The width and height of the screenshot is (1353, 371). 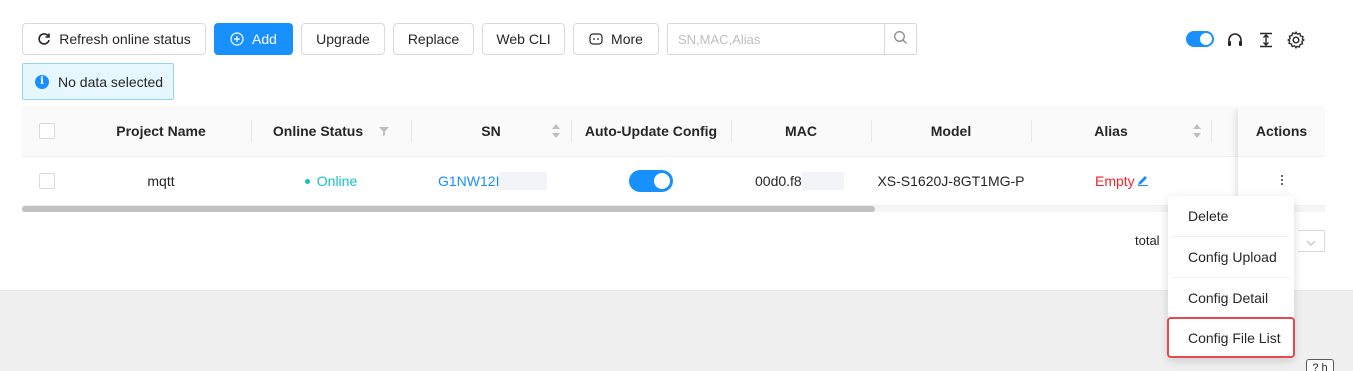 I want to click on add-button: Add, so click(x=253, y=39).